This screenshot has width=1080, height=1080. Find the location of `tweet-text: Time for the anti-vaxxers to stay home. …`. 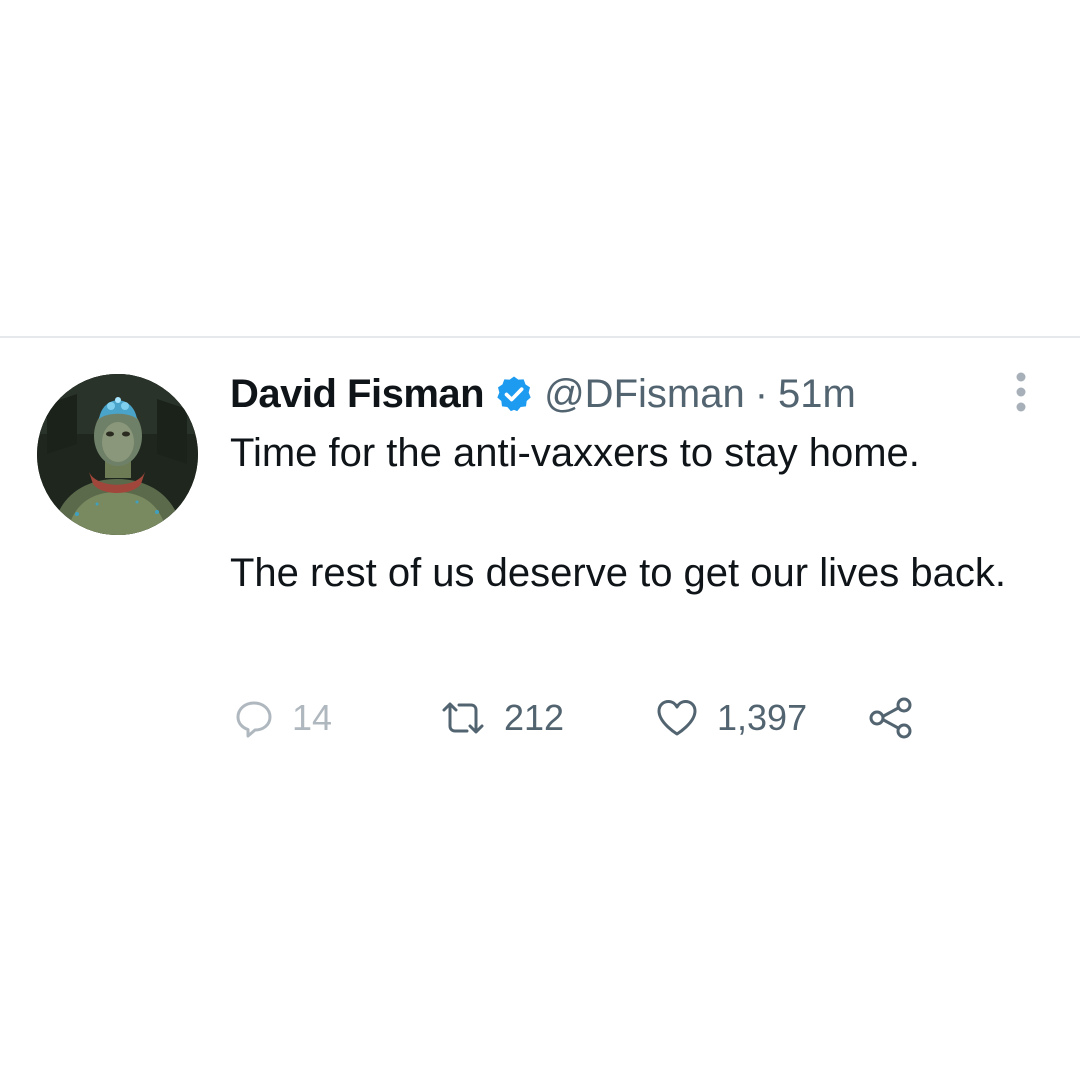

tweet-text: Time for the anti-vaxxers to stay home. … is located at coordinates (630, 513).